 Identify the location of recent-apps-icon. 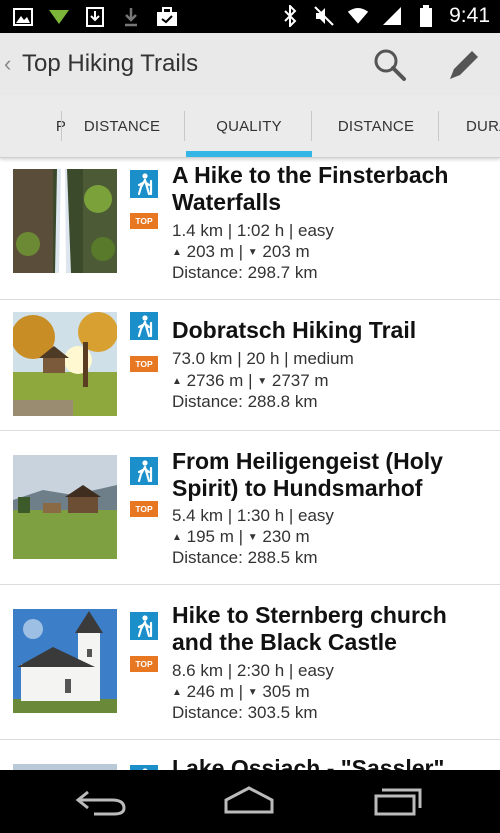
(398, 802).